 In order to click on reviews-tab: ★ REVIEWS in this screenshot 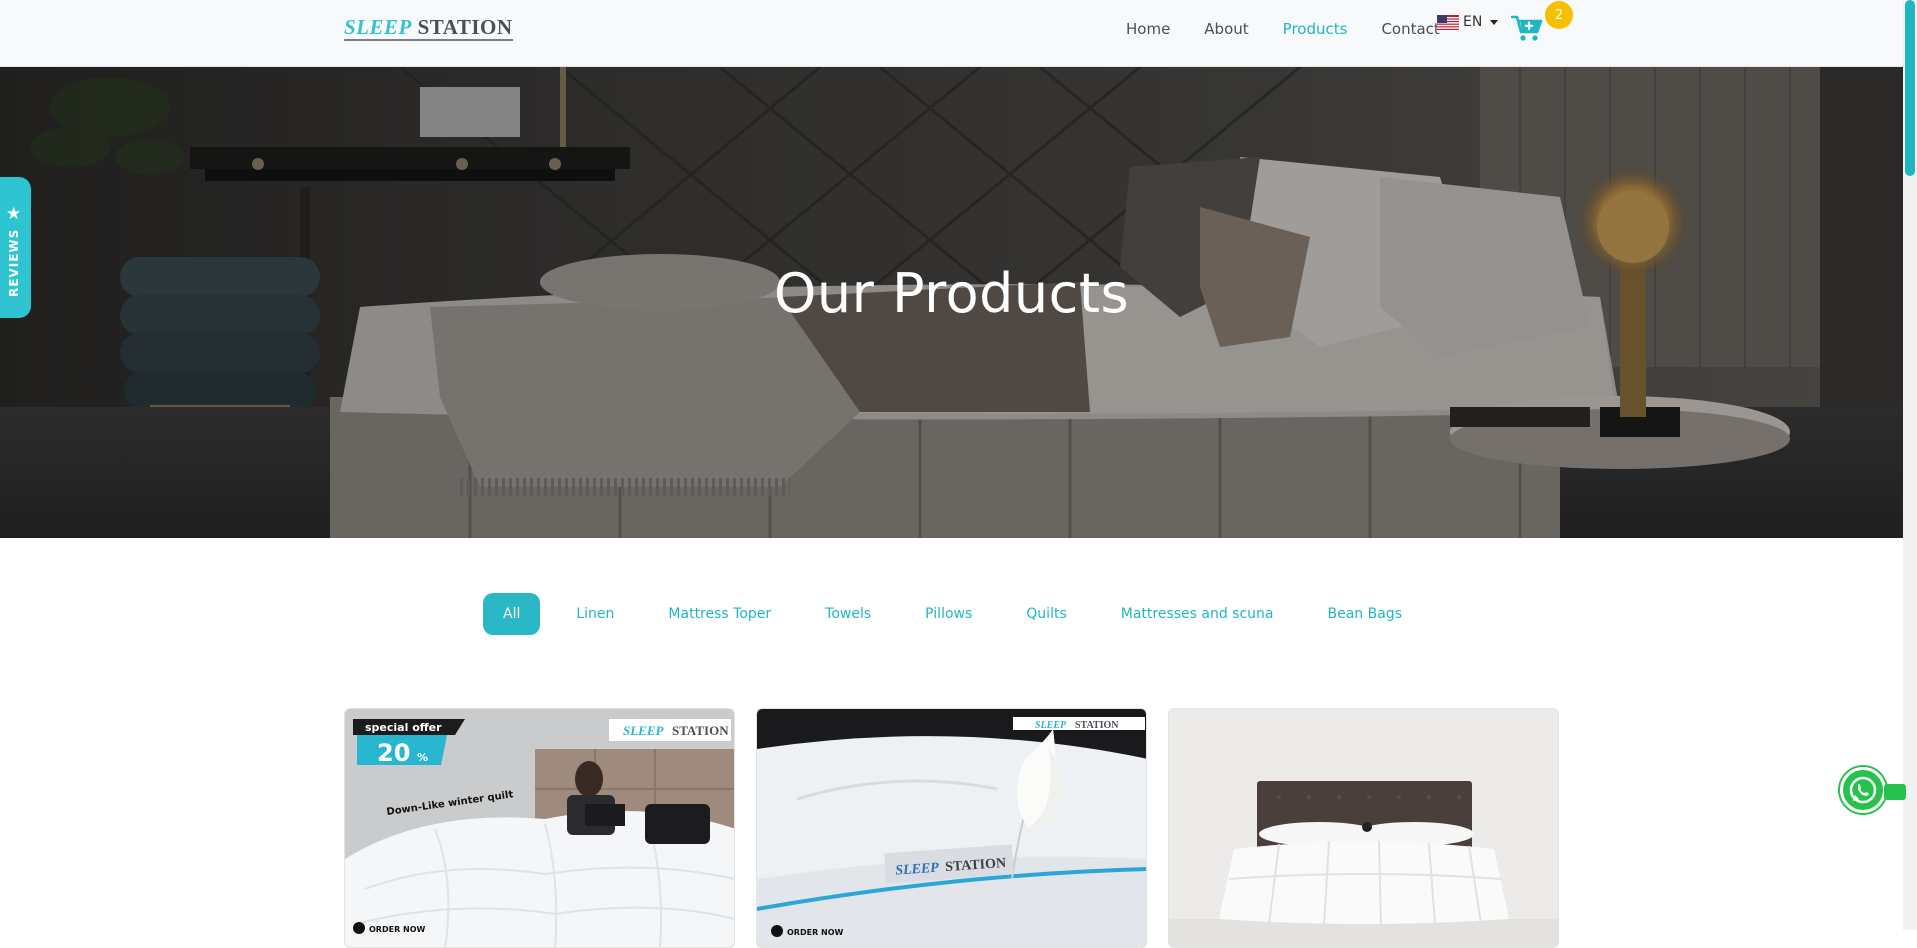, I will do `click(15, 247)`.